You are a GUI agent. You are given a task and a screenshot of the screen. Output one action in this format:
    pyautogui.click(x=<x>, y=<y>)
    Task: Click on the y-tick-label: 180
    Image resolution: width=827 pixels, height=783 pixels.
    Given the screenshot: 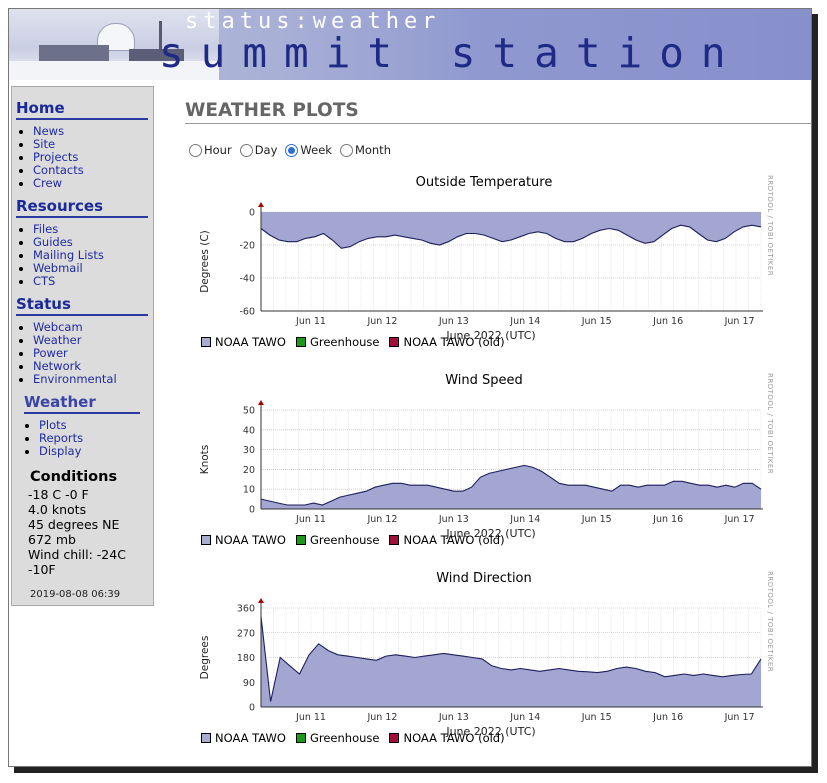 What is the action you would take?
    pyautogui.click(x=246, y=658)
    